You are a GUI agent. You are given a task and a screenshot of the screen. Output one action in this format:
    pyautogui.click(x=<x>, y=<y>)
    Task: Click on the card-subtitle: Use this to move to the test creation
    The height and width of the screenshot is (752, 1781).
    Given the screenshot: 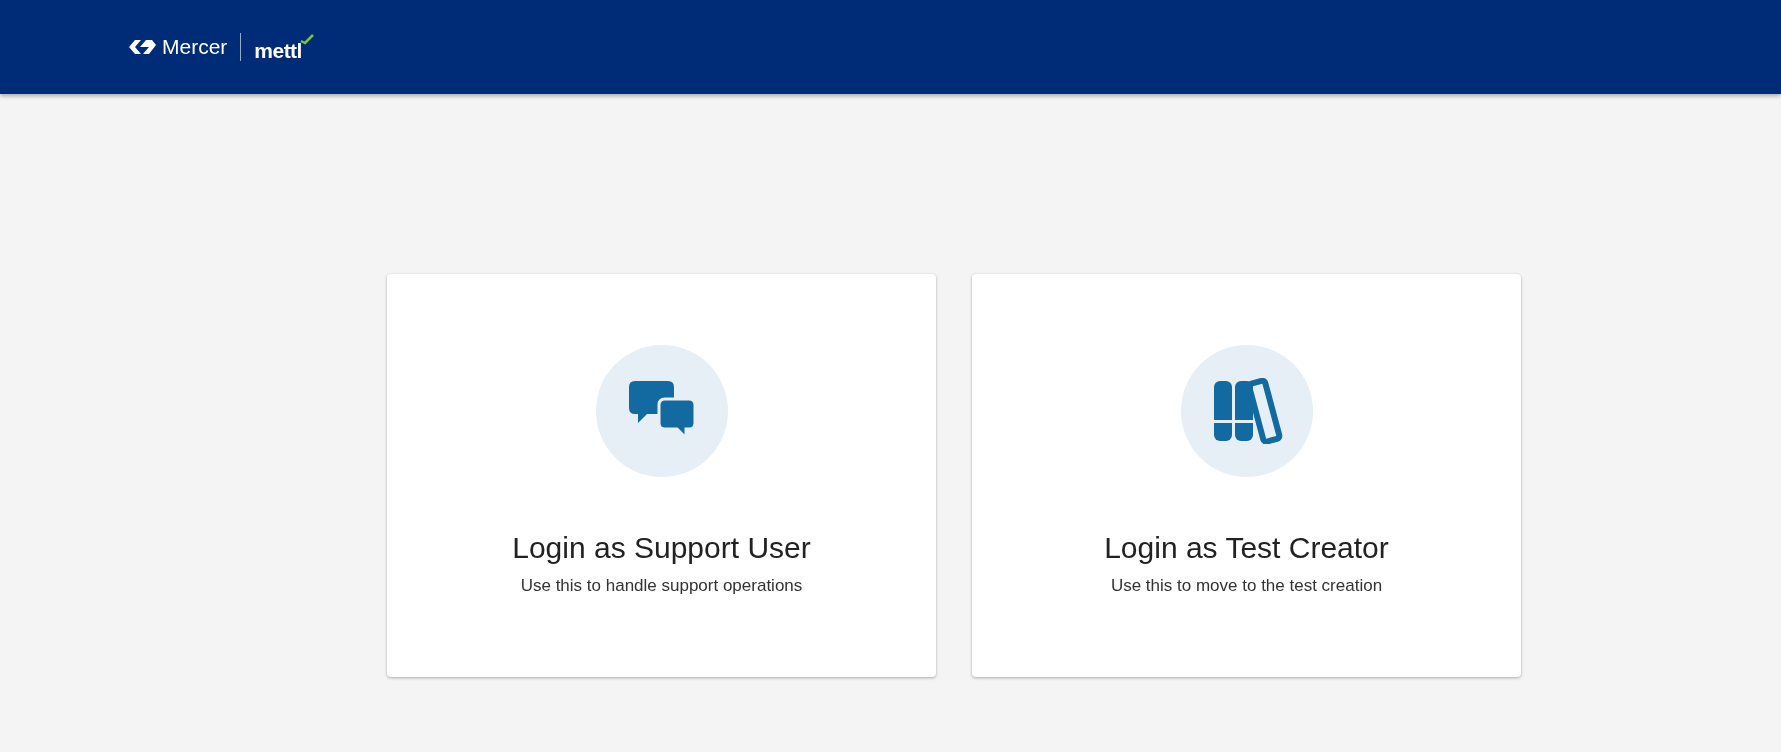 What is the action you would take?
    pyautogui.click(x=1246, y=585)
    